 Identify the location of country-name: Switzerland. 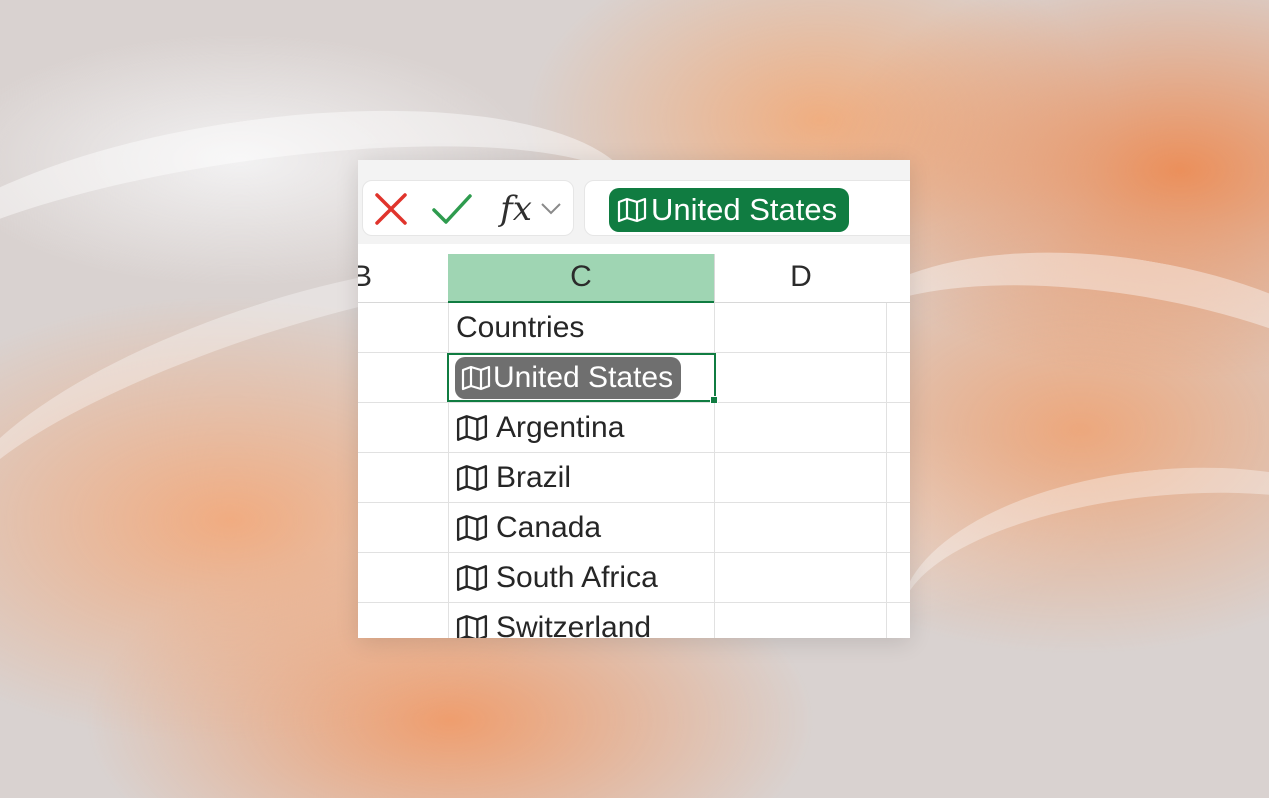
(574, 624).